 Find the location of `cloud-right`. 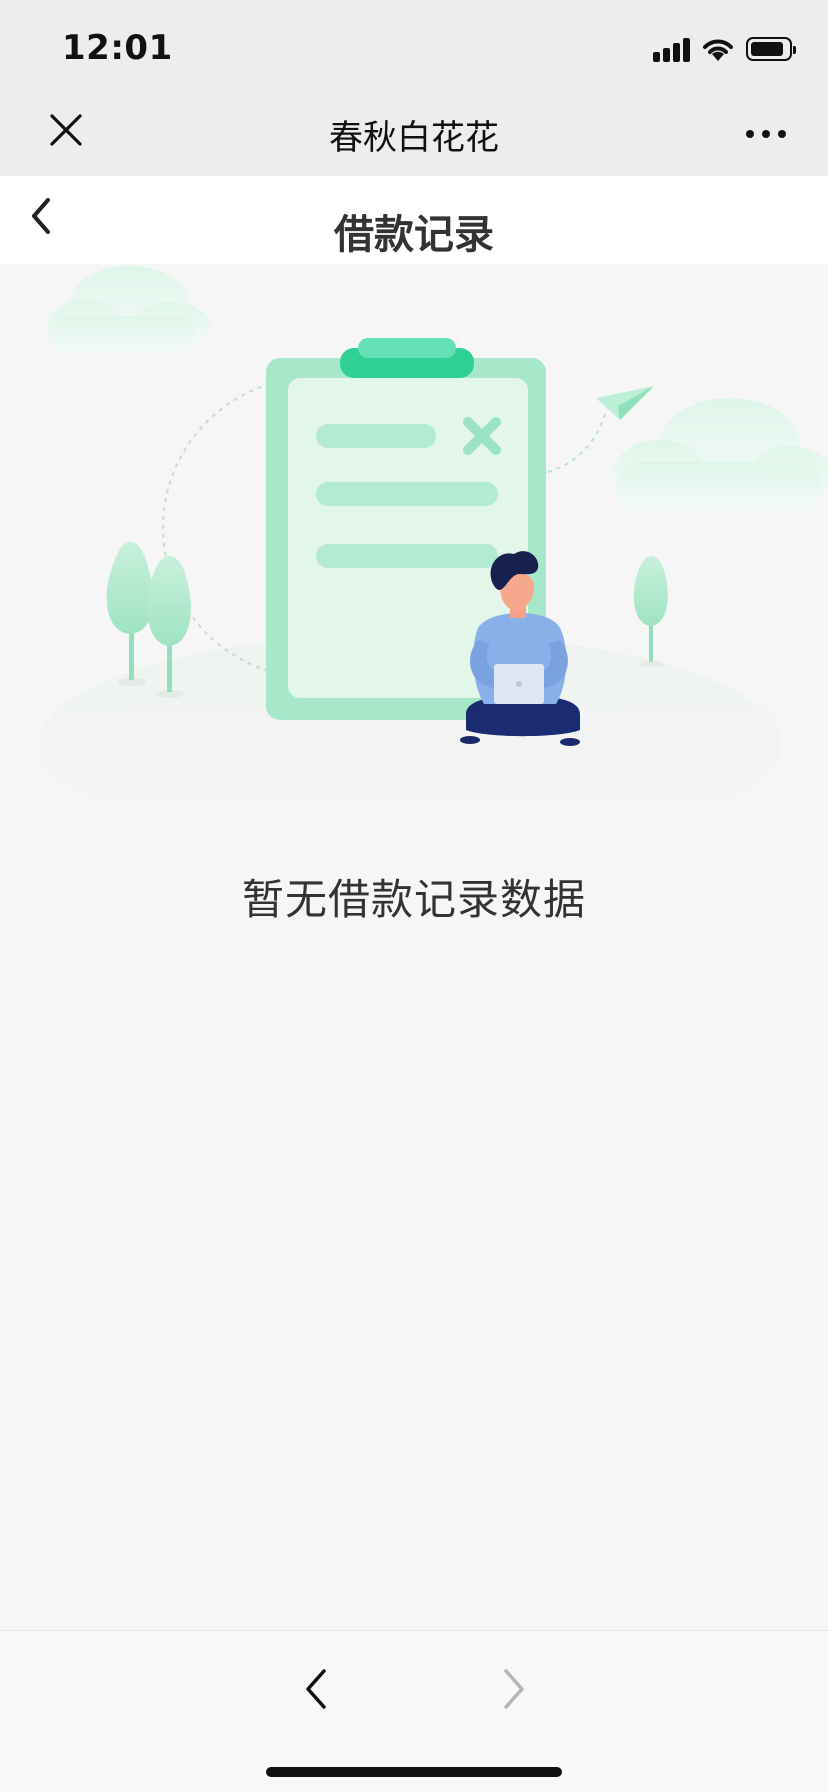

cloud-right is located at coordinates (721, 455).